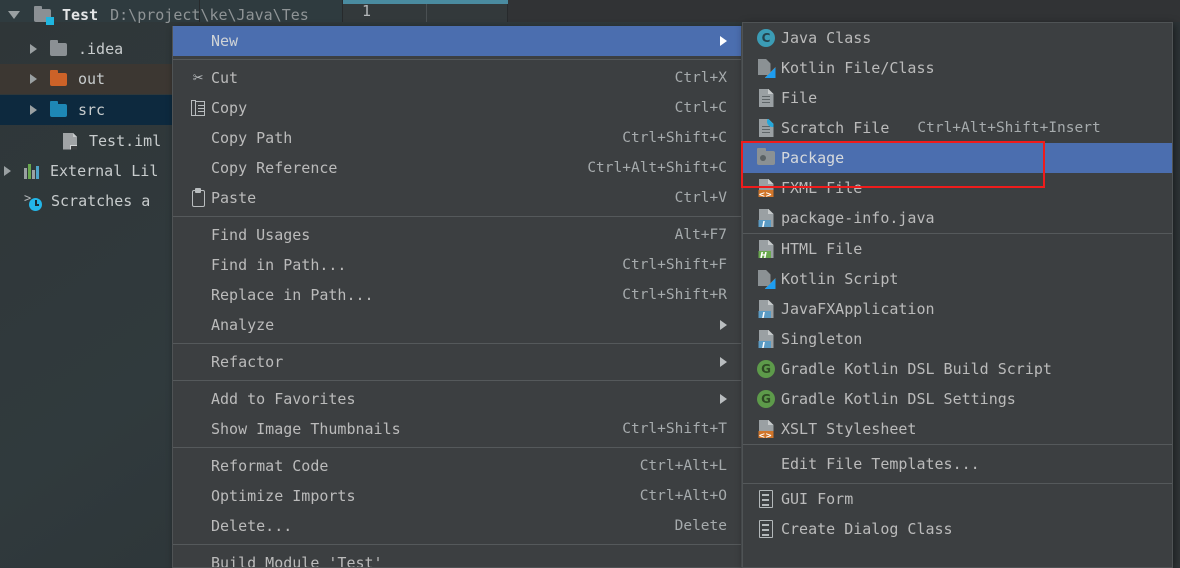 Image resolution: width=1180 pixels, height=568 pixels. What do you see at coordinates (14, 15) in the screenshot?
I see `chevron-down-icon` at bounding box center [14, 15].